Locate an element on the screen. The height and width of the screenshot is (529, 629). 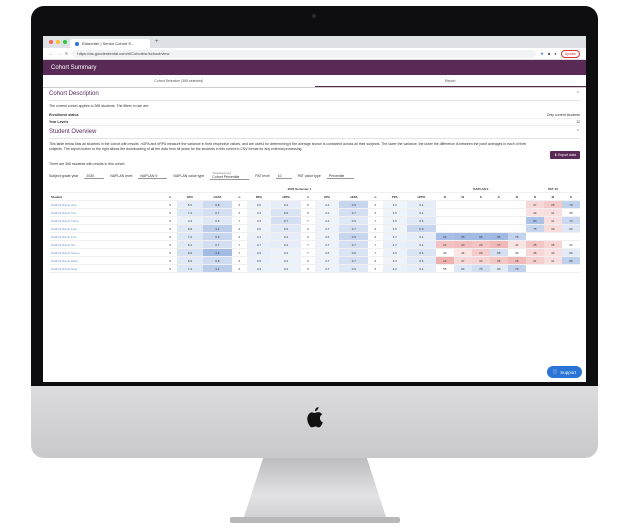
cohort-description-header: Cohort Description ⌃ is located at coordinates (314, 94).